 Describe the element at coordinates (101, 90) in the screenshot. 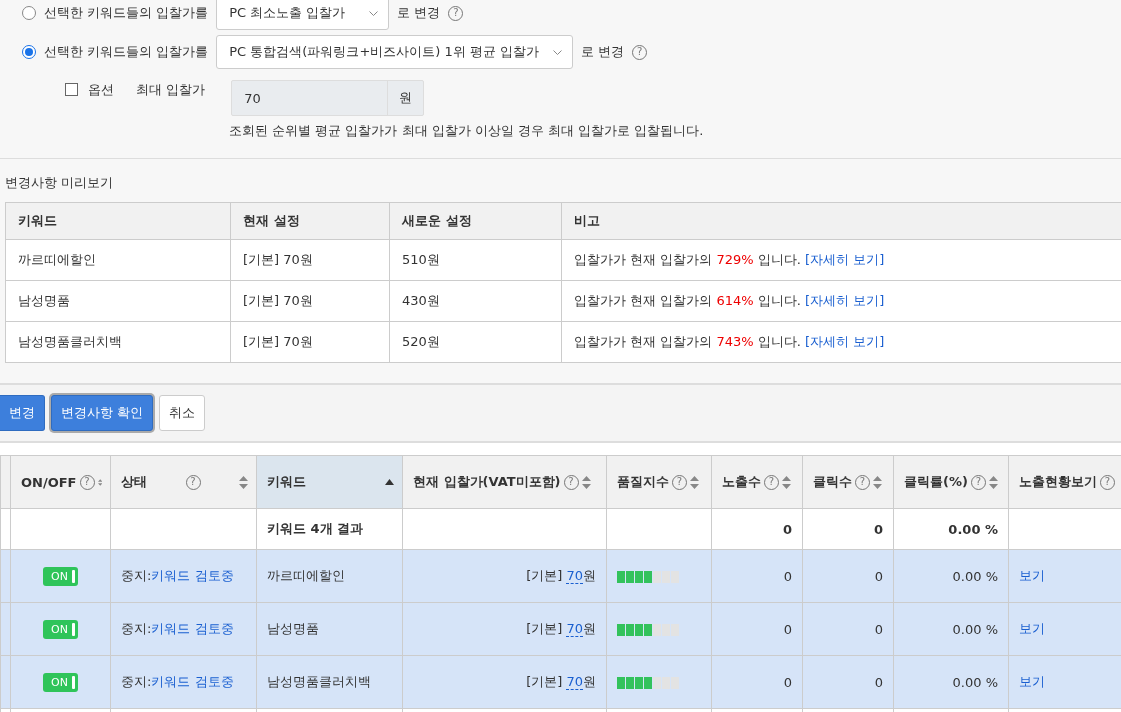

I see `checkbox-label: 옵션` at that location.